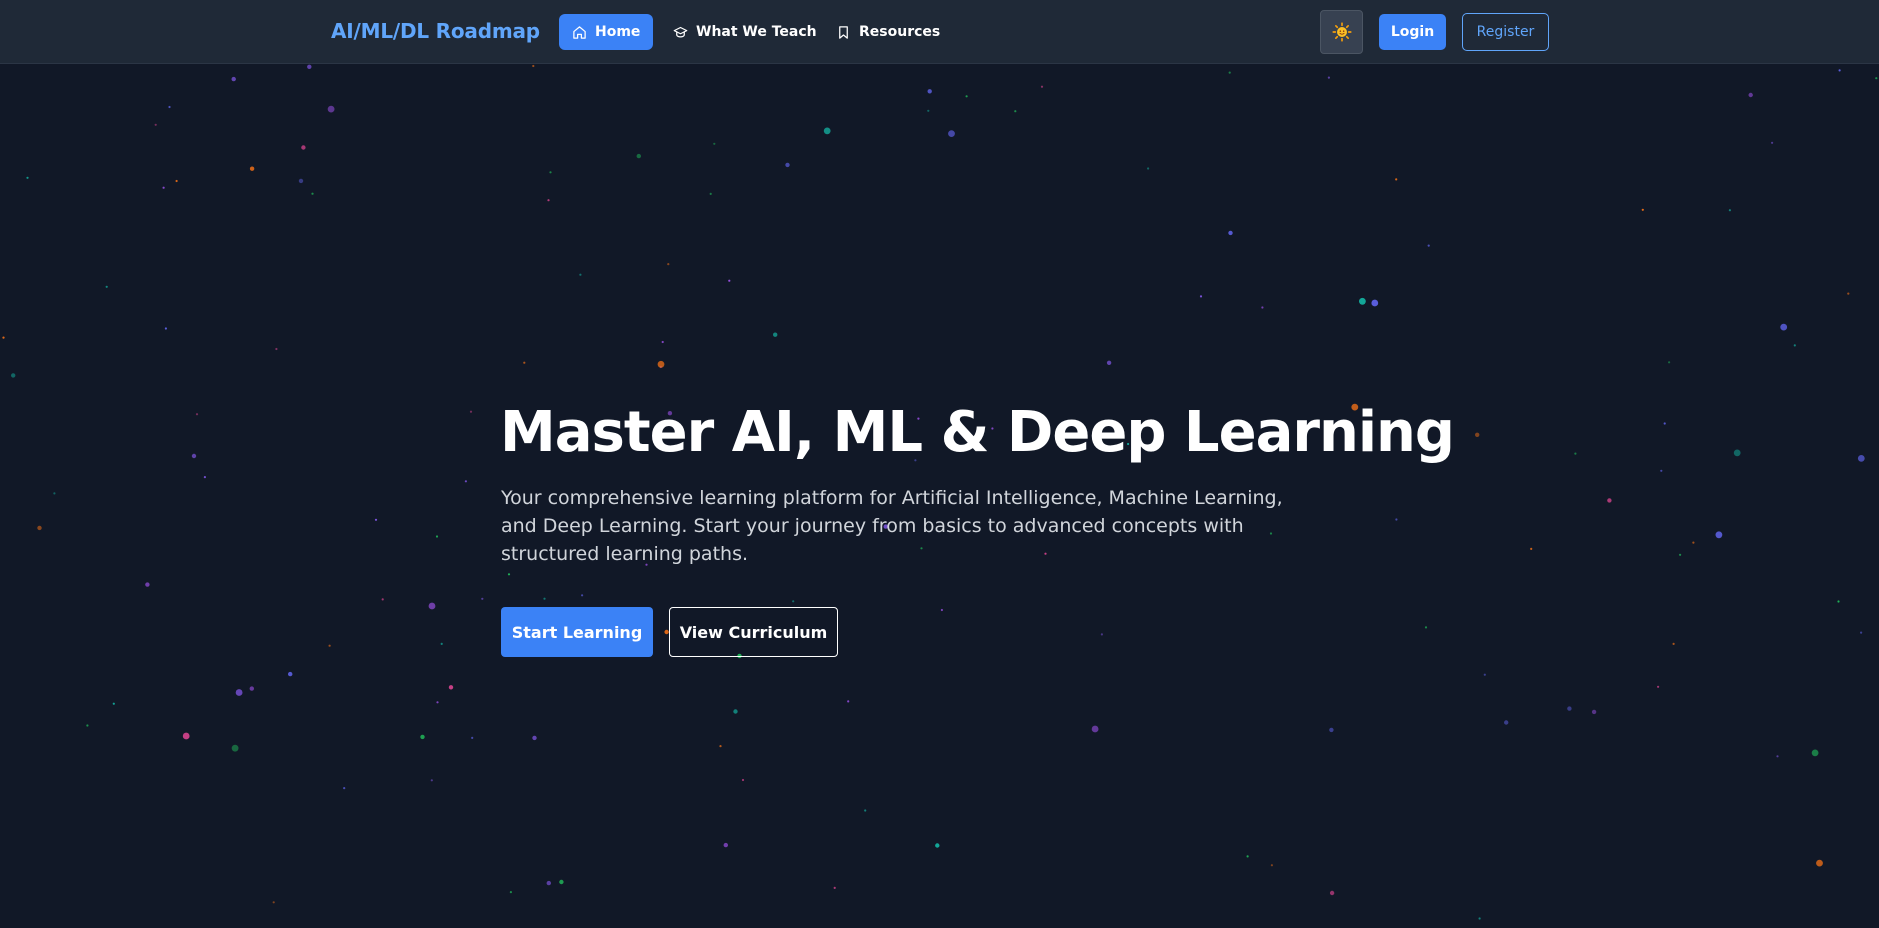 The image size is (1879, 928). I want to click on register-button: Register, so click(1505, 32).